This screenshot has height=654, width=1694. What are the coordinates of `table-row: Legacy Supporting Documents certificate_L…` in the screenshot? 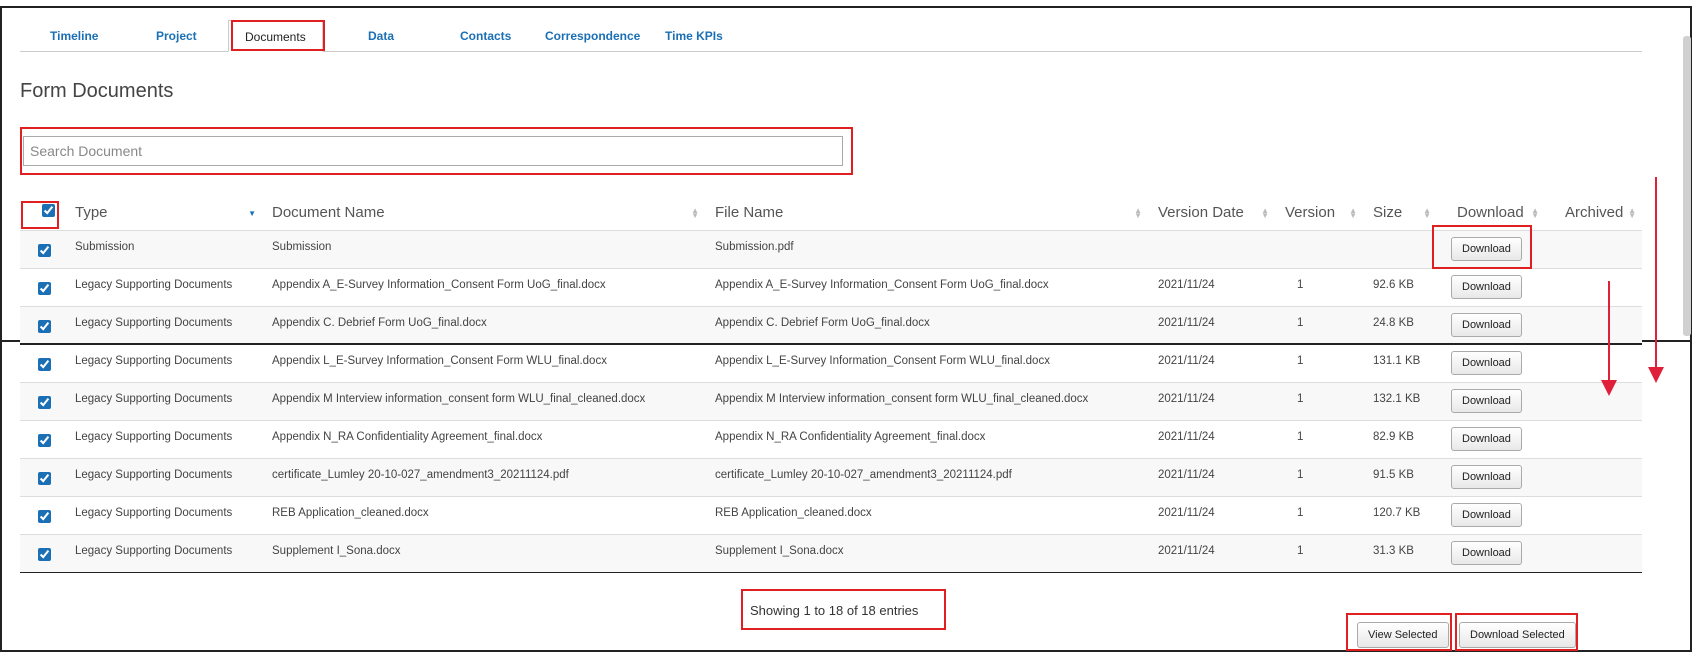 It's located at (831, 477).